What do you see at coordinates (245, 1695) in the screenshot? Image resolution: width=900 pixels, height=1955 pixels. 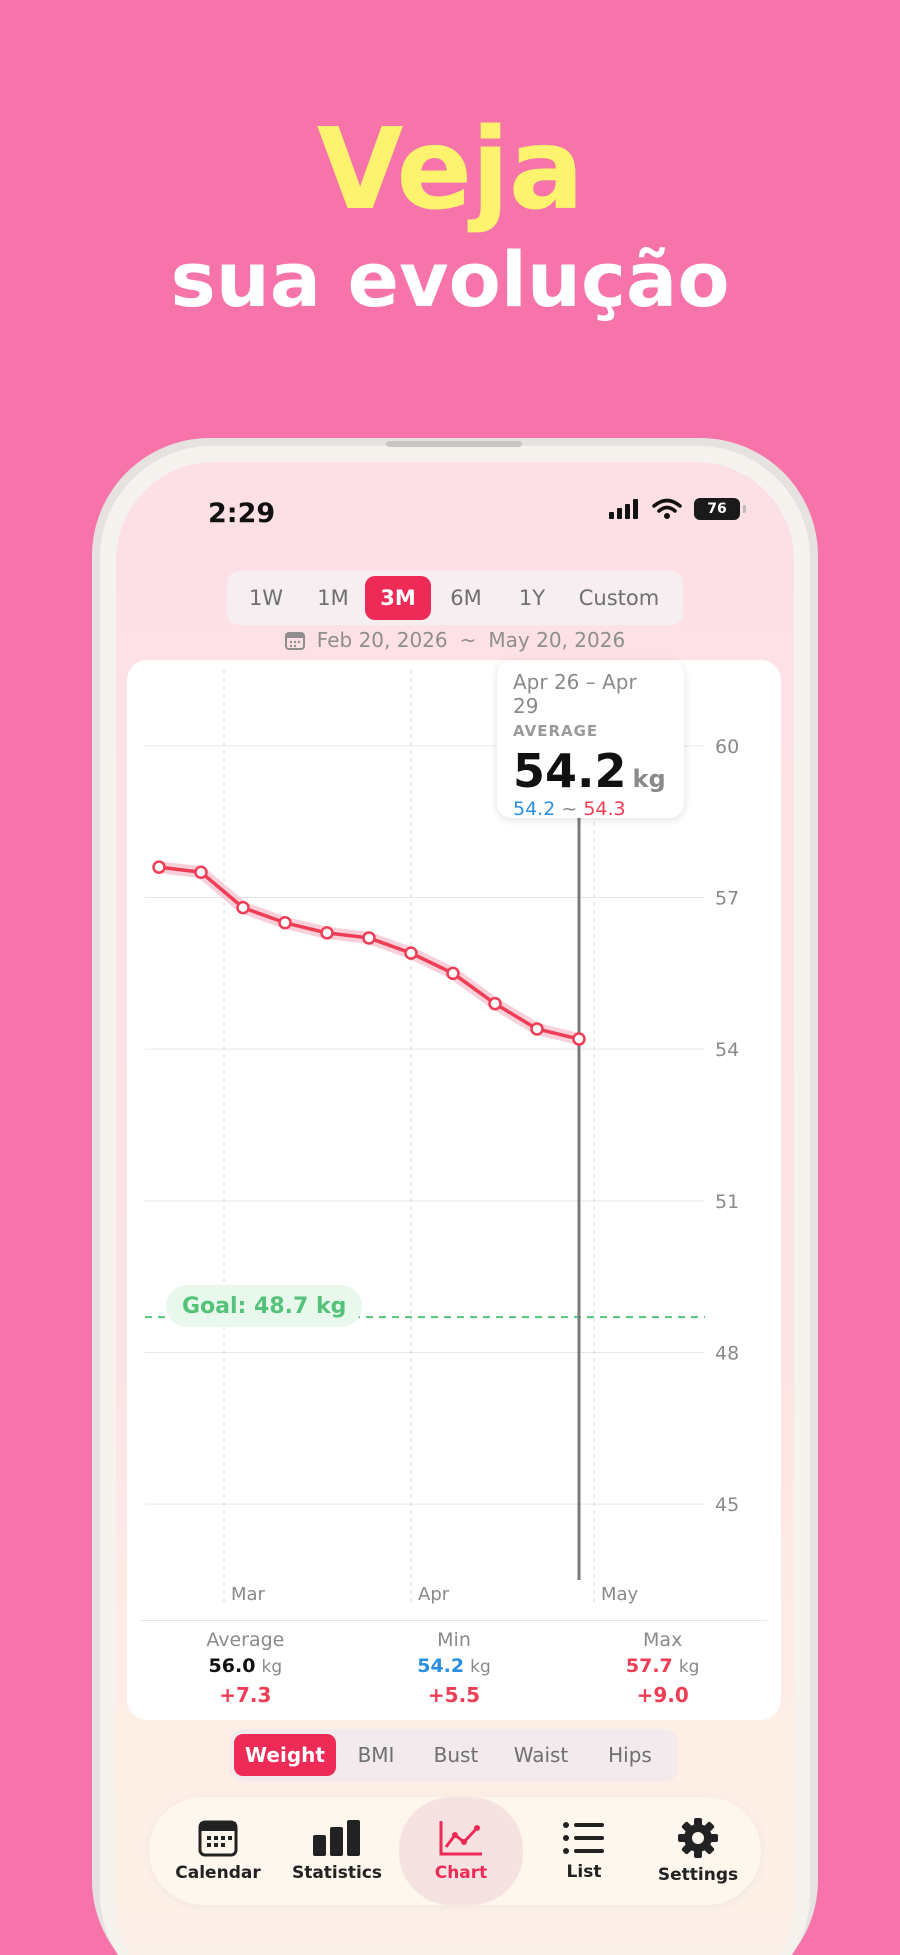 I see `stat-delta: +7.3` at bounding box center [245, 1695].